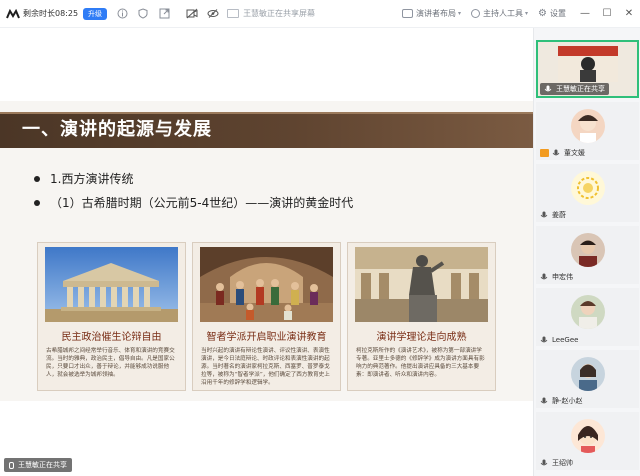  Describe the element at coordinates (585, 13) in the screenshot. I see `minimize-button: —` at that location.